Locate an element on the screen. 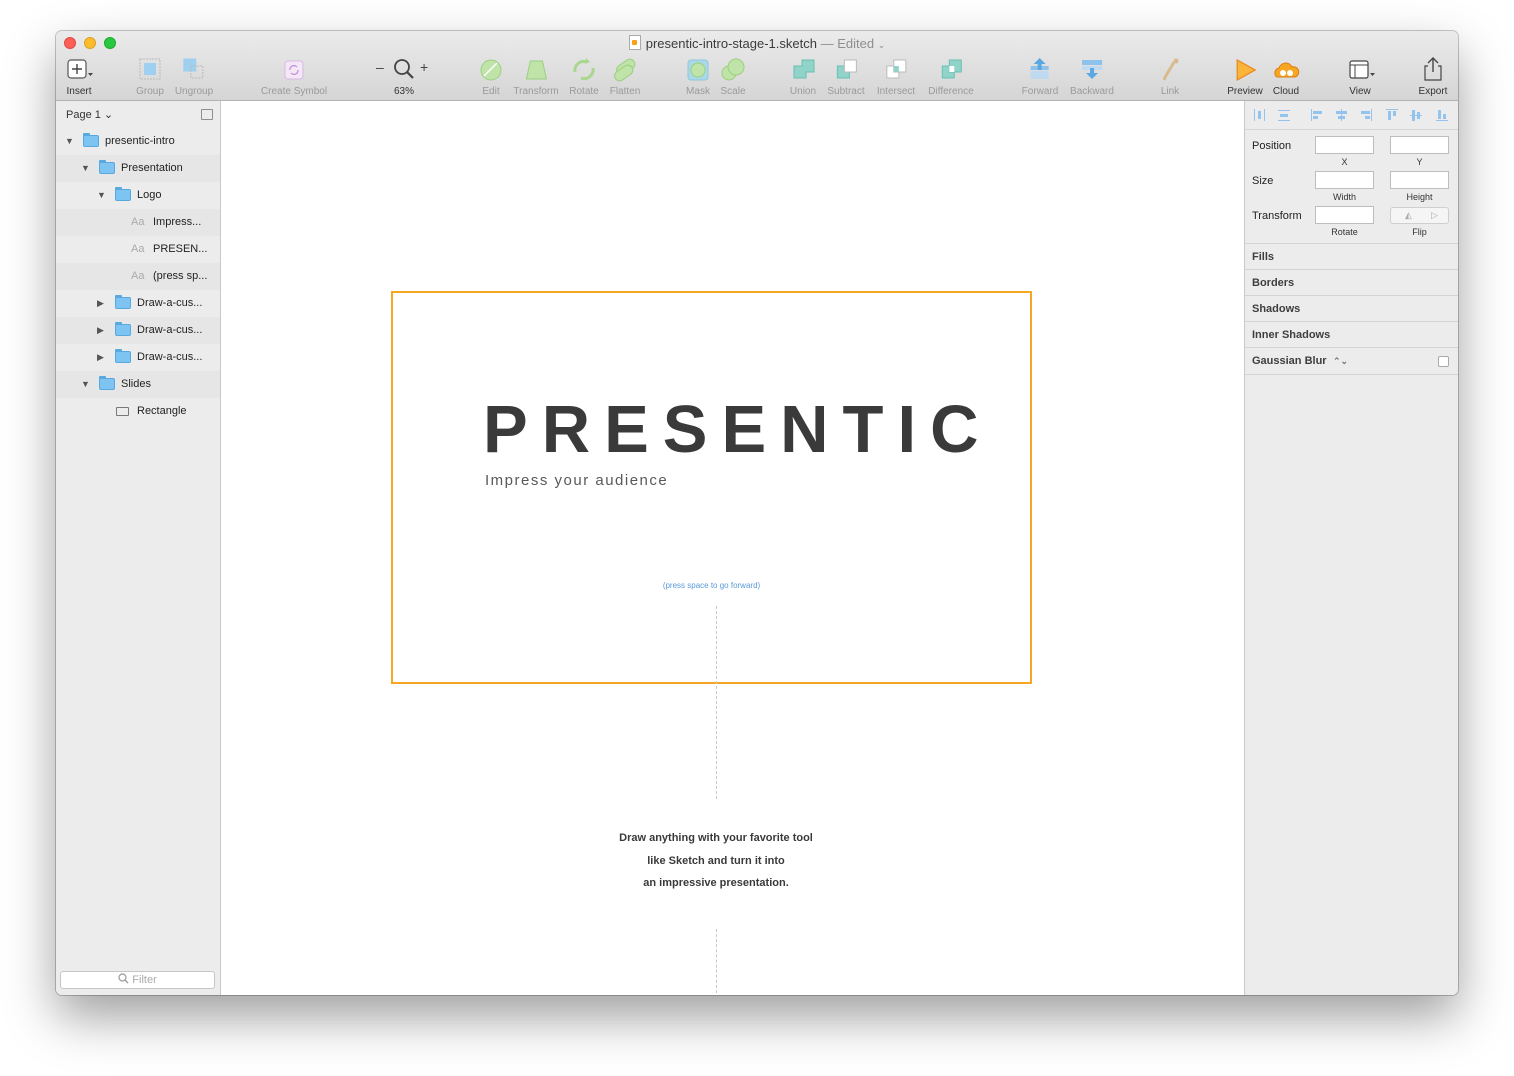 The width and height of the screenshot is (1514, 1076). bring-forward-icon is located at coordinates (1040, 70).